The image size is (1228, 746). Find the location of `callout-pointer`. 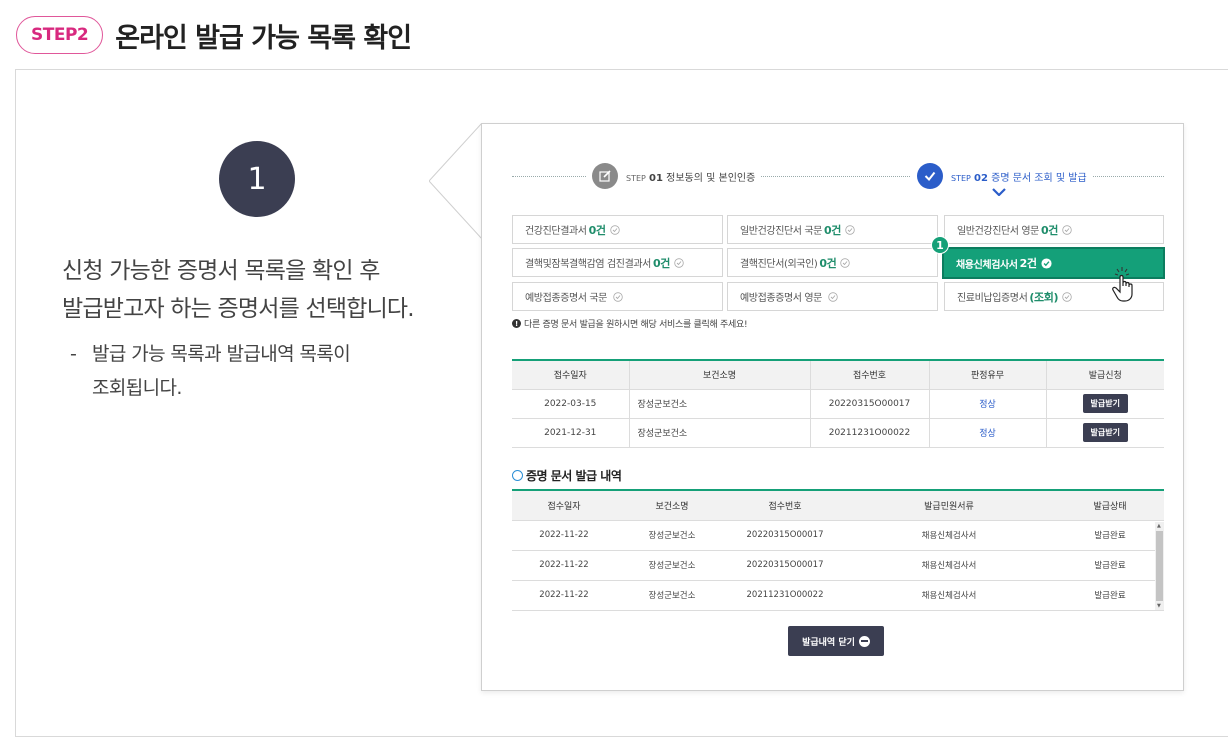

callout-pointer is located at coordinates (457, 181).